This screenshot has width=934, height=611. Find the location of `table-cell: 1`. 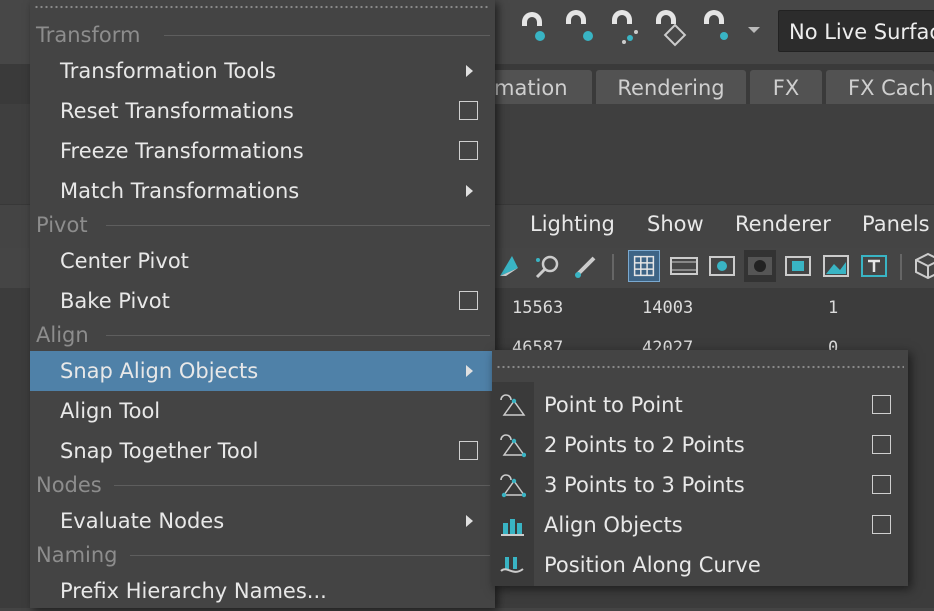

table-cell: 1 is located at coordinates (833, 308).